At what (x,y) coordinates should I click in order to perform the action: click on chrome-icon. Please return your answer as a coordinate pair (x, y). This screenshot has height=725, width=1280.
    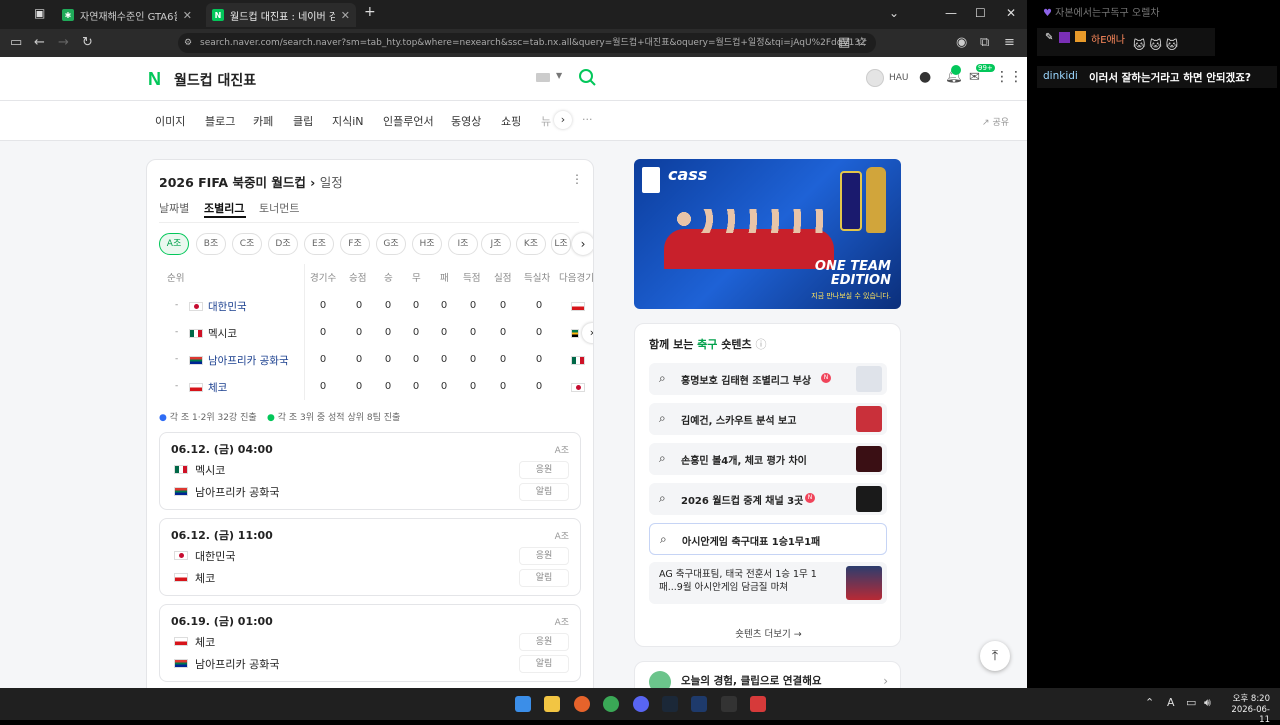
    Looking at the image, I should click on (611, 704).